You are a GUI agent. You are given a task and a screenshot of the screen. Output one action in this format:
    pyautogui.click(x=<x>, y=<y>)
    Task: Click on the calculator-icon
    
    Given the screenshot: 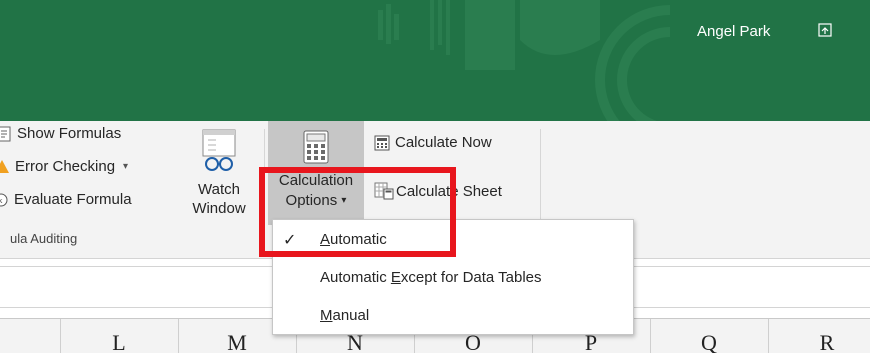 What is the action you would take?
    pyautogui.click(x=316, y=147)
    